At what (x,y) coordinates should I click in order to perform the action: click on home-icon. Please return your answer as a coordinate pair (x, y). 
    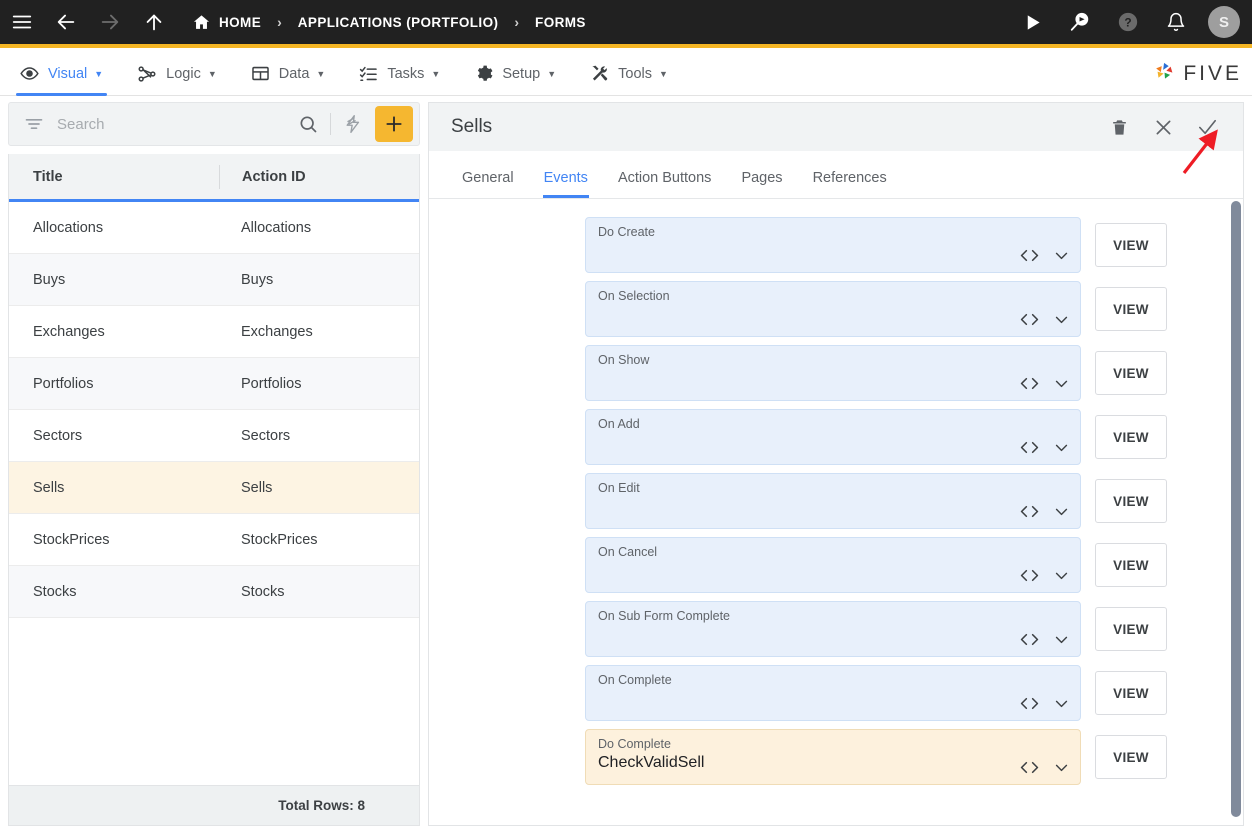
    Looking at the image, I should click on (201, 22).